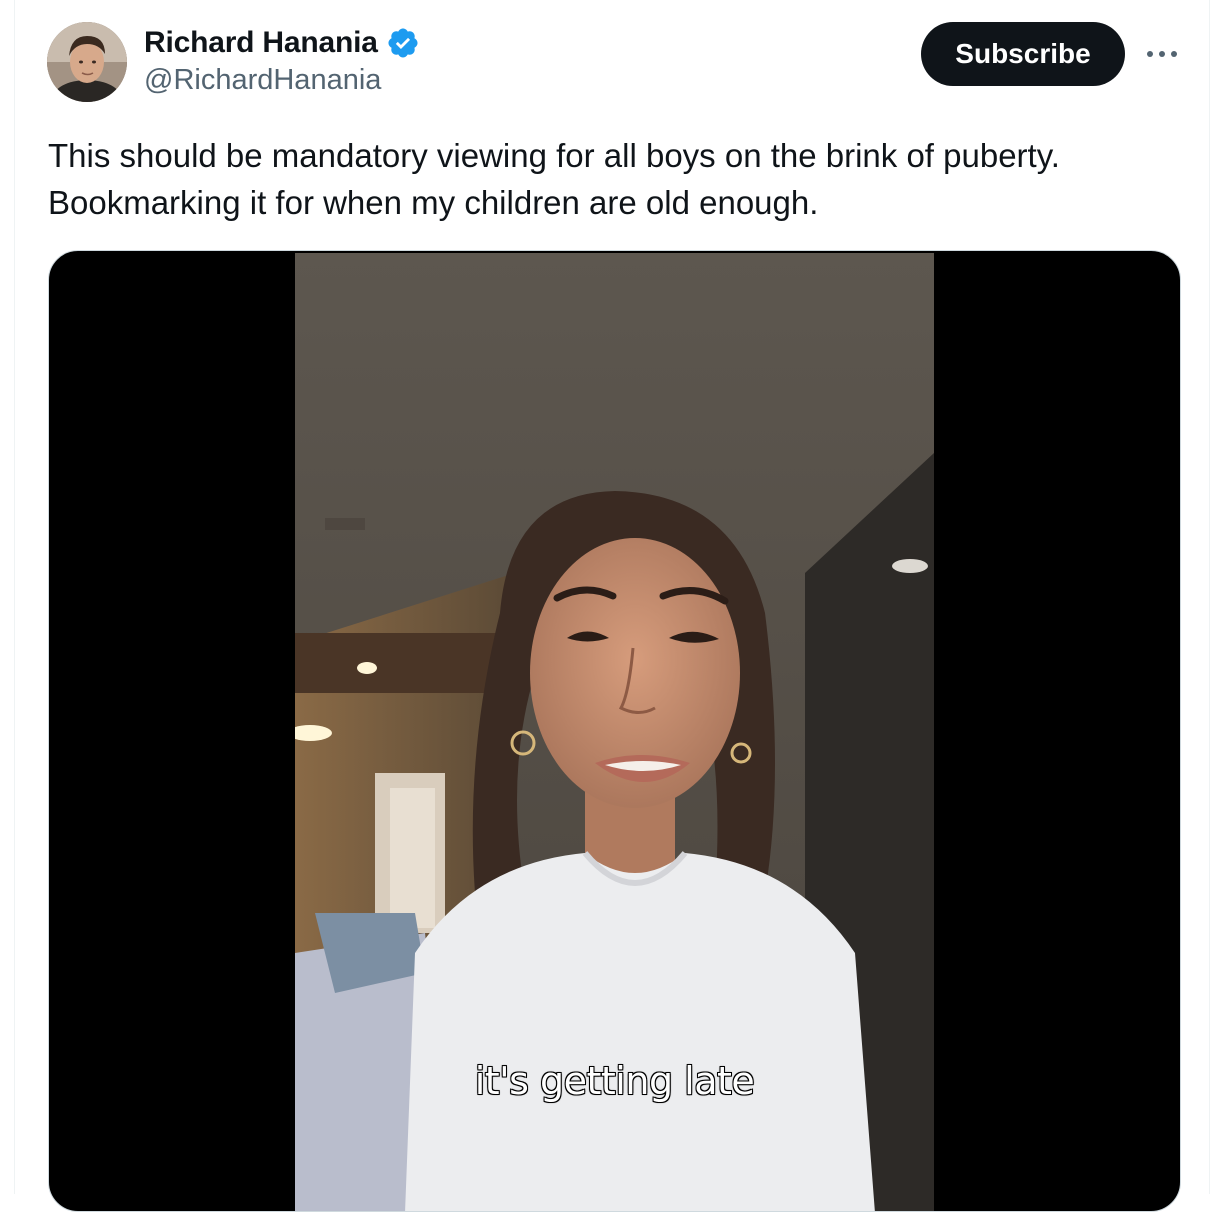 The image size is (1224, 1212). I want to click on verified-badge-icon, so click(403, 43).